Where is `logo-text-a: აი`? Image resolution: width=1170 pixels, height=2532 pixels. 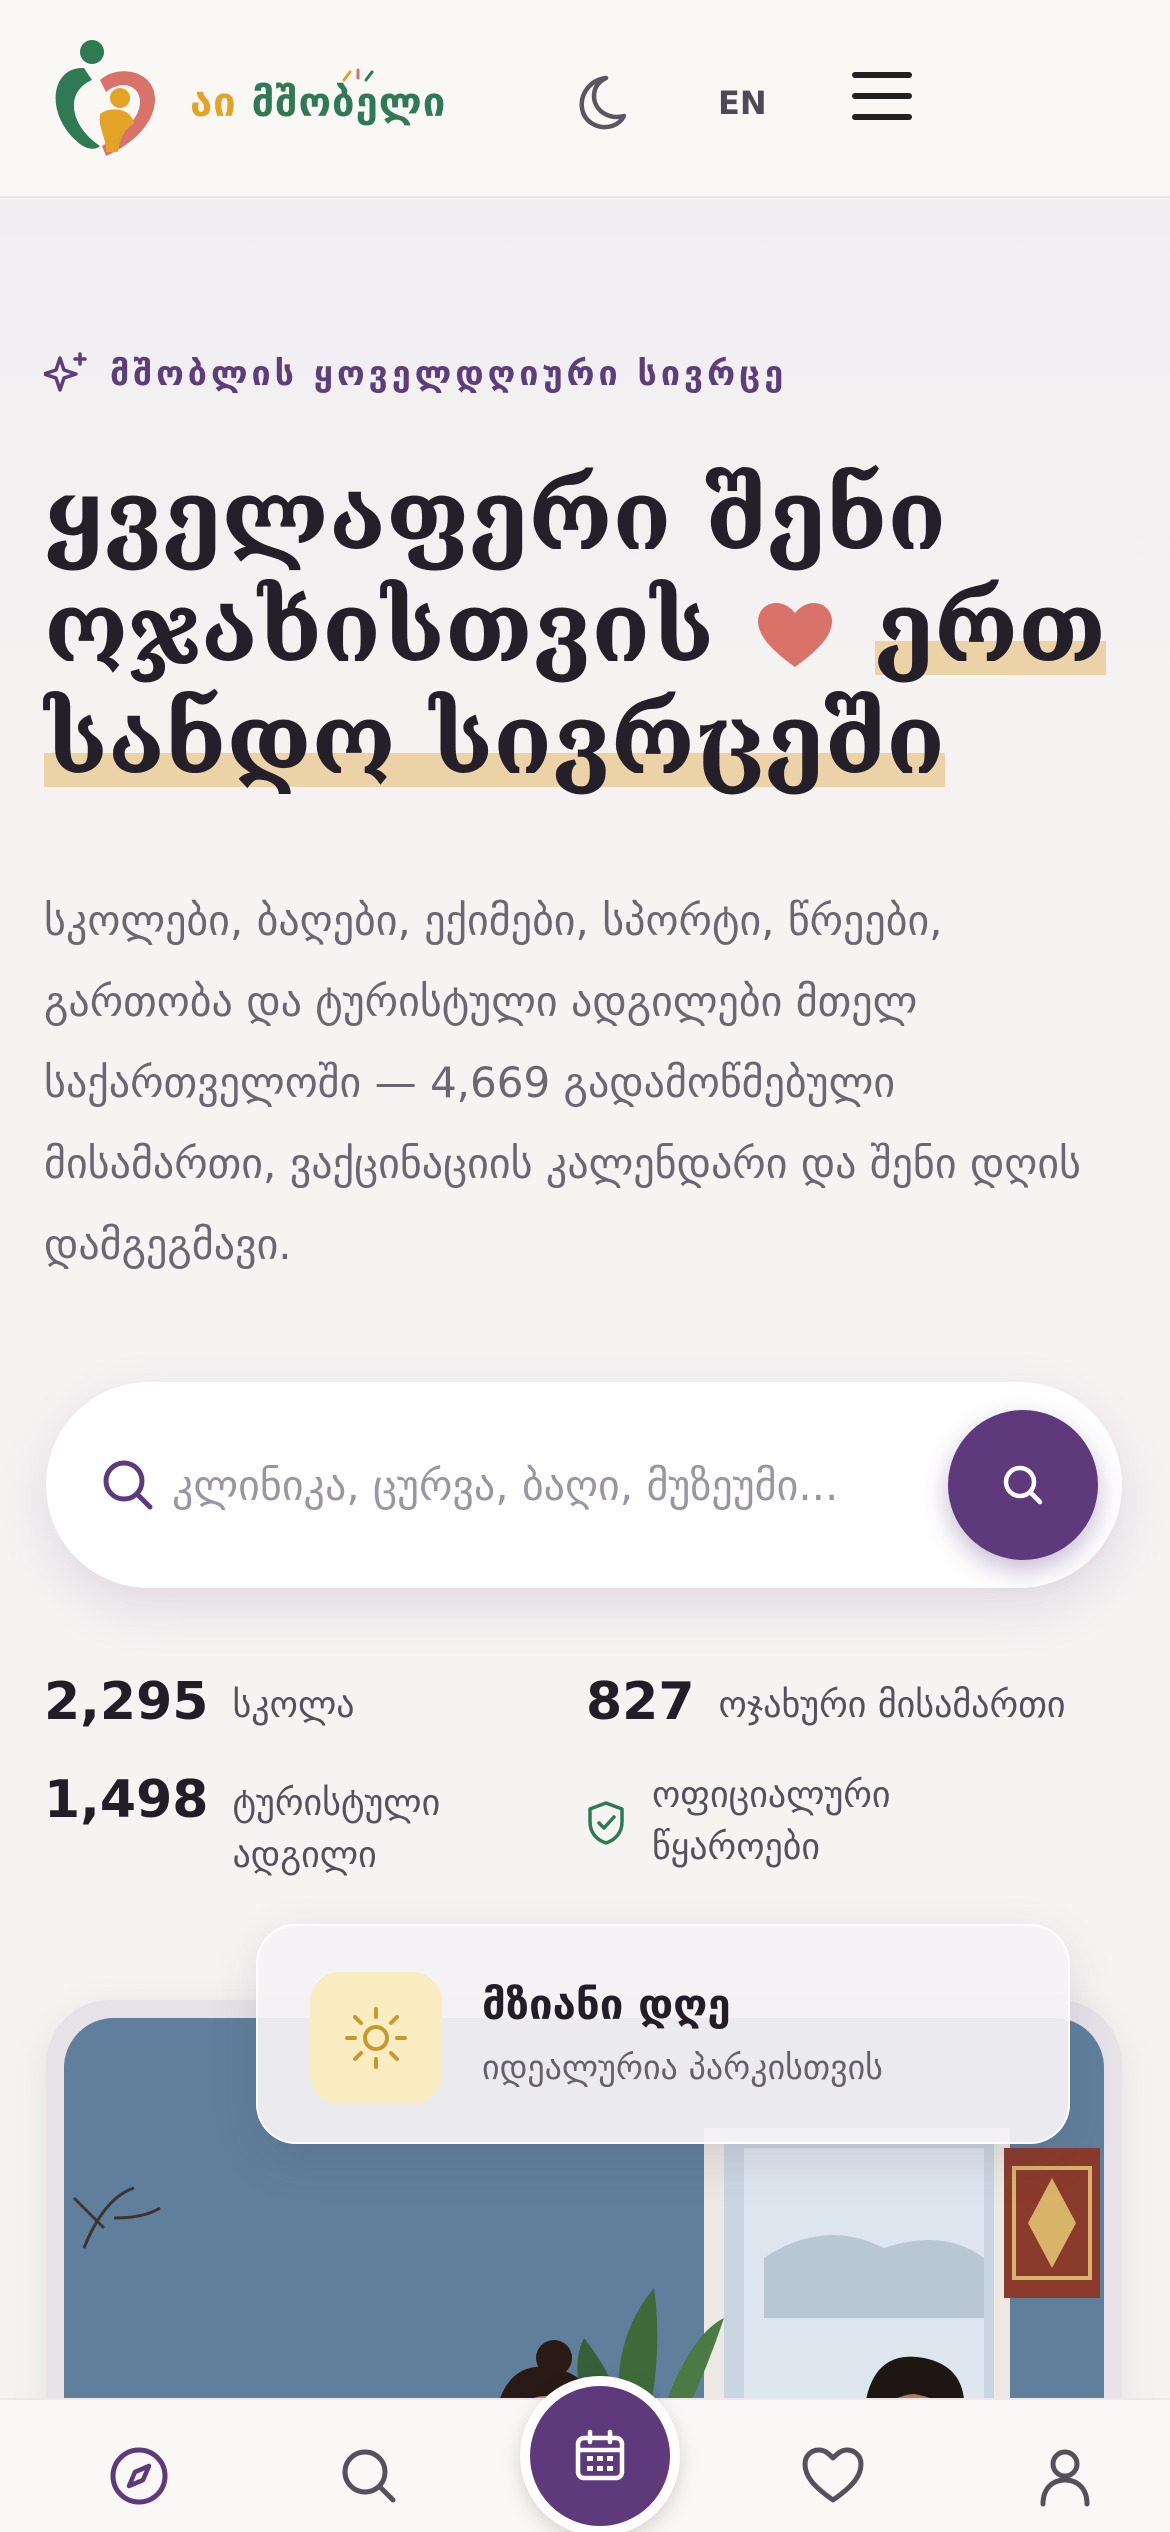 logo-text-a: აი is located at coordinates (213, 103).